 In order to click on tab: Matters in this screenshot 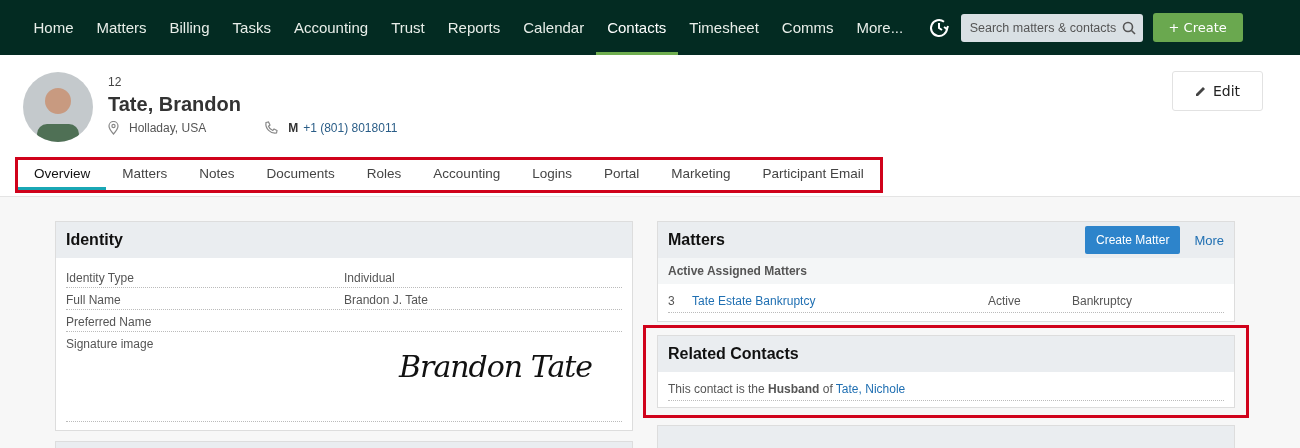, I will do `click(145, 175)`.